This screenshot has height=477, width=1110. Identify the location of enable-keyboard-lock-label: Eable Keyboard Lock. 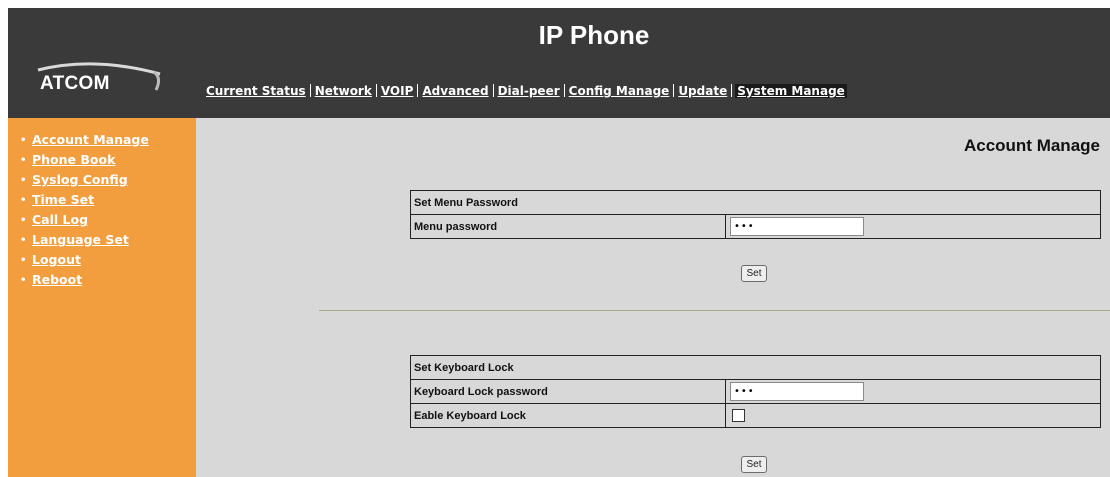
(568, 415).